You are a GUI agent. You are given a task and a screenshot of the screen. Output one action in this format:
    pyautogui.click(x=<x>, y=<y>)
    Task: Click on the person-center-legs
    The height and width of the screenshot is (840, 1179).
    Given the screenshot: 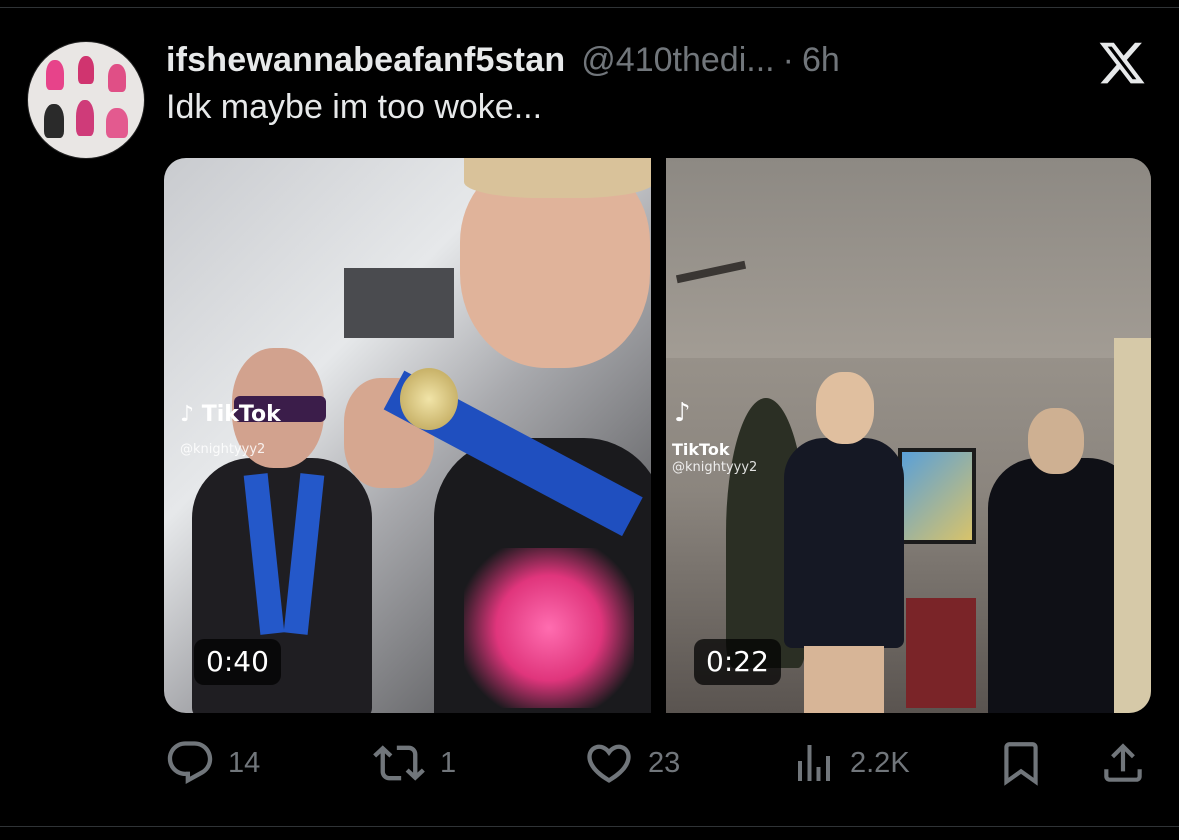 What is the action you would take?
    pyautogui.click(x=844, y=679)
    